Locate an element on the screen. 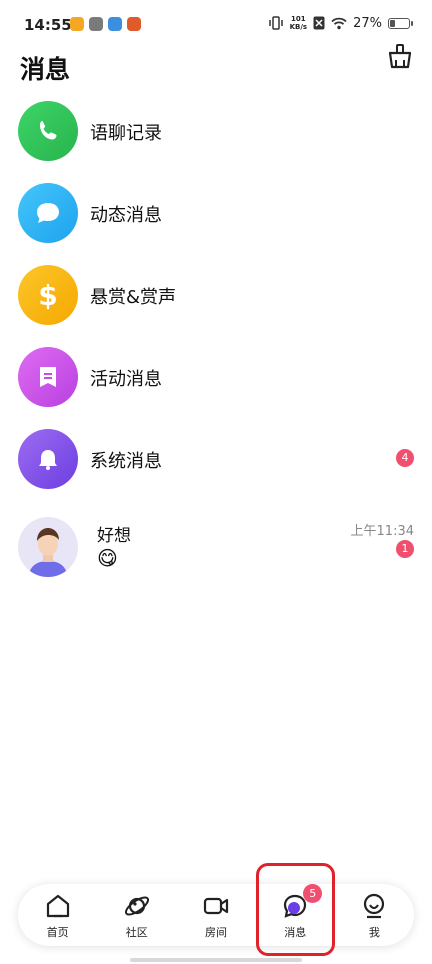  notification-icons is located at coordinates (105, 24).